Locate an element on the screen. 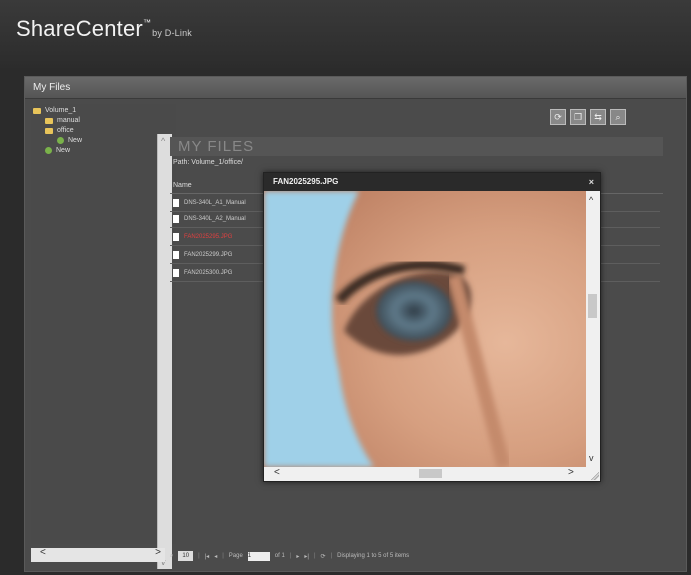 This screenshot has height=575, width=691. tree-item-manual: manual is located at coordinates (62, 120).